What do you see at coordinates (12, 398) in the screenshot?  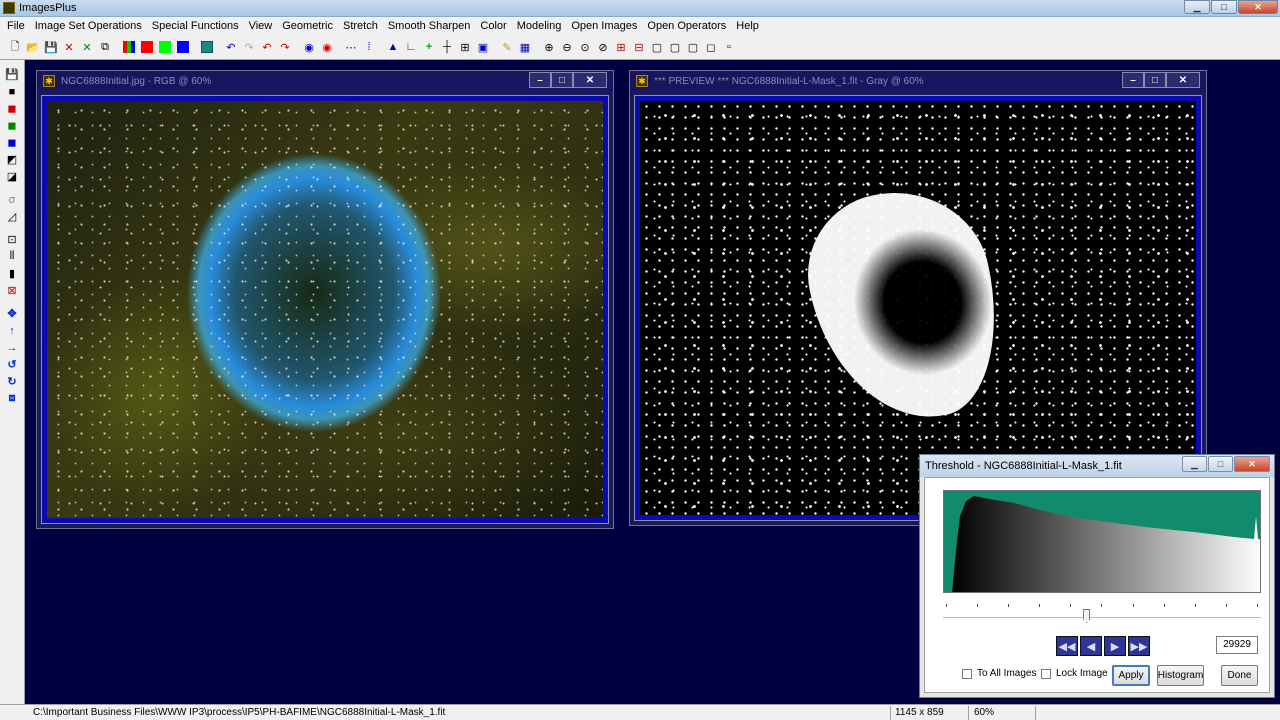 I see `flip-icon: ⧈` at bounding box center [12, 398].